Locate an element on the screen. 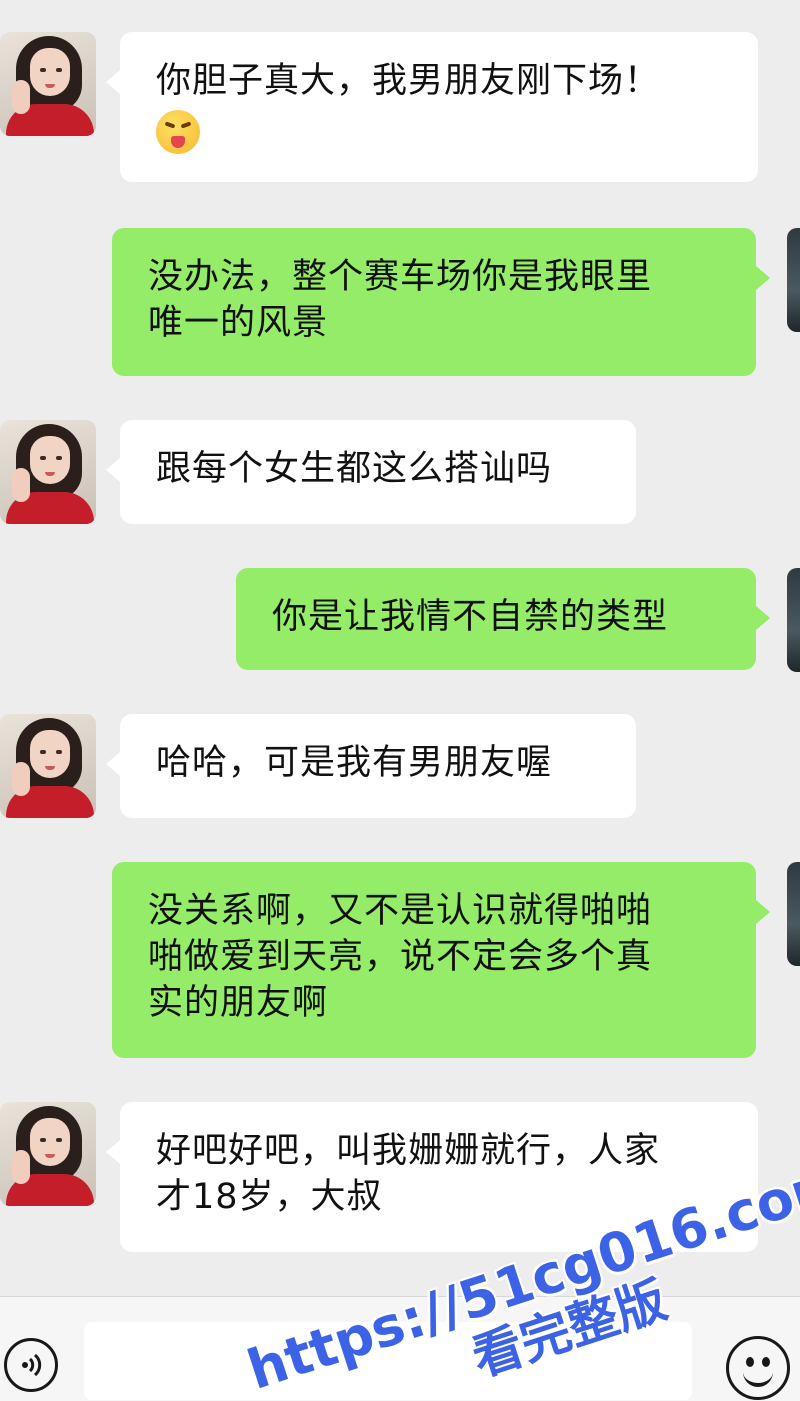 The image size is (800, 1401). message-input is located at coordinates (388, 1361).